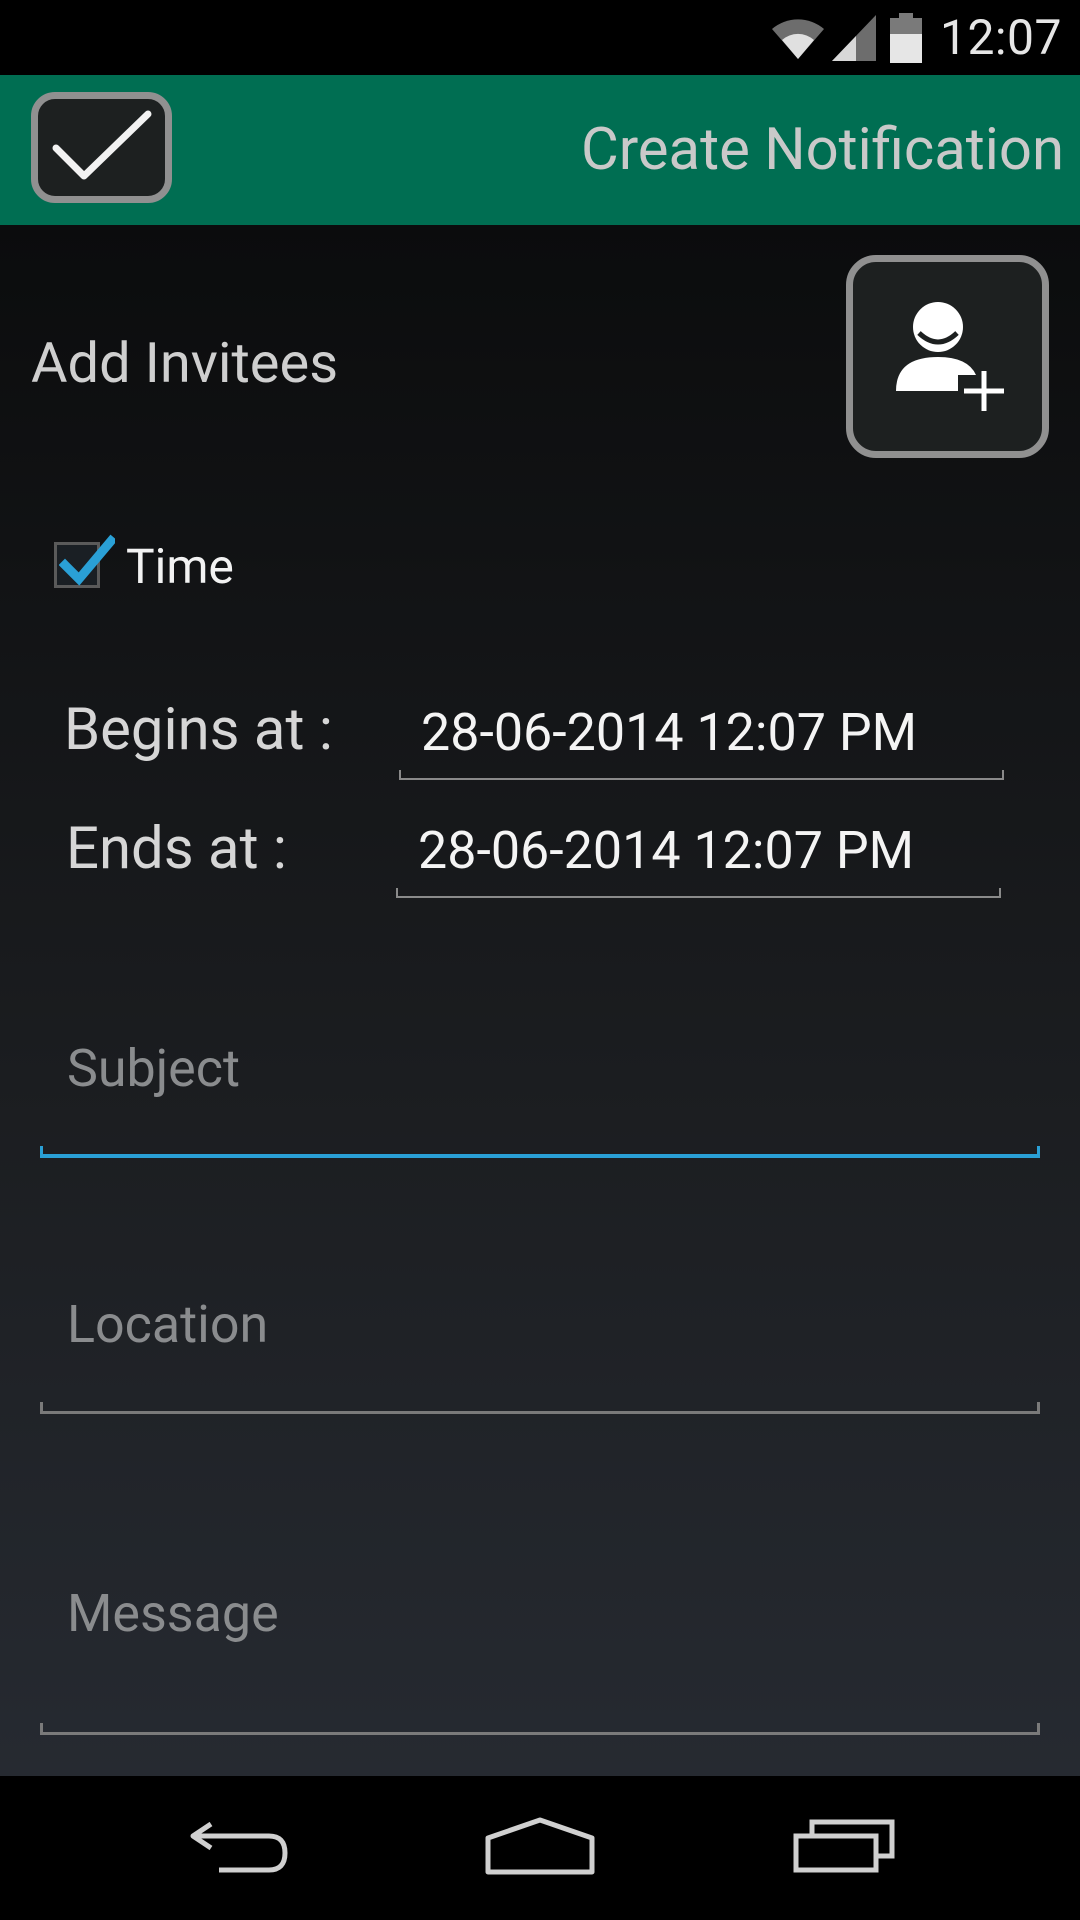 This screenshot has width=1080, height=1920. Describe the element at coordinates (540, 1354) in the screenshot. I see `location-input: Location` at that location.